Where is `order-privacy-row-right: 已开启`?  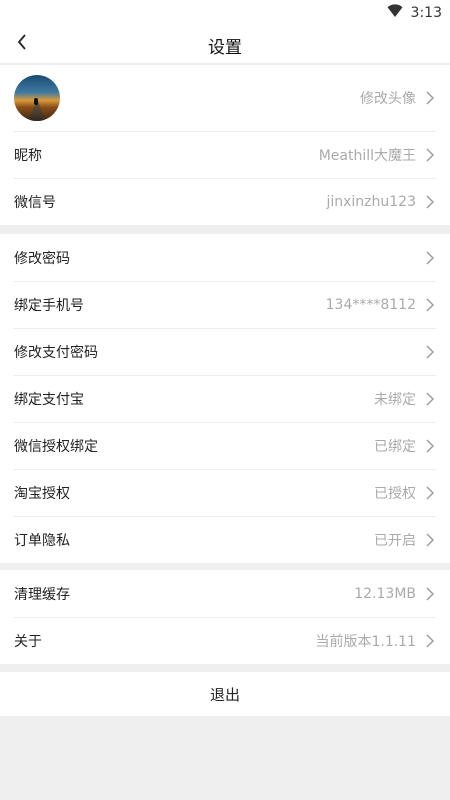 order-privacy-row-right: 已开启 is located at coordinates (404, 540).